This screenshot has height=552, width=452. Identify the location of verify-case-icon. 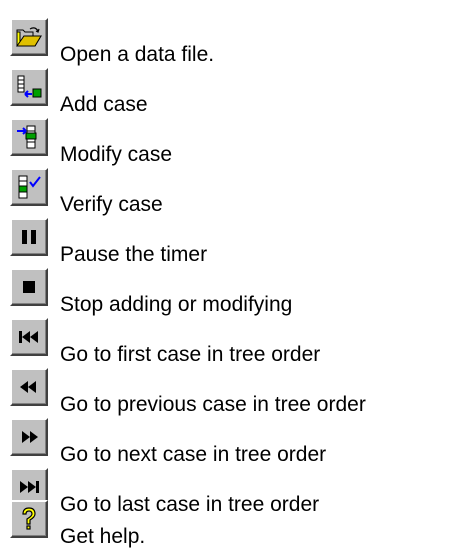
(29, 187).